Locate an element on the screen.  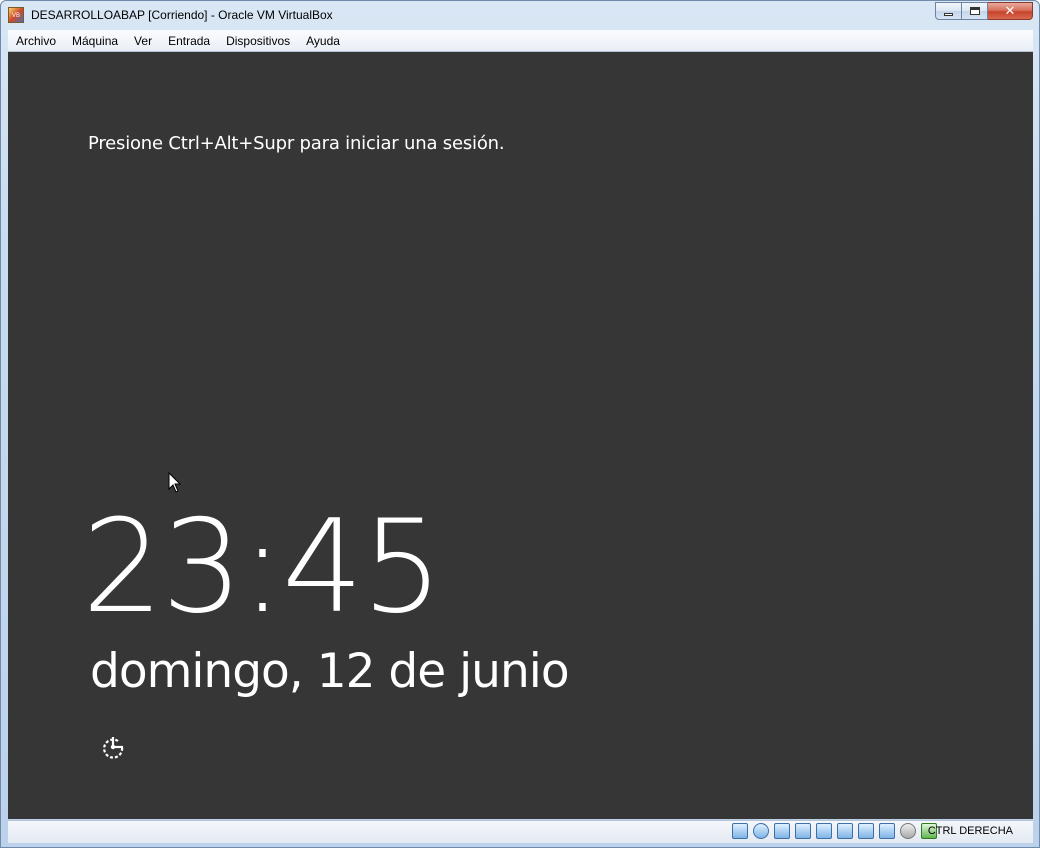
menu-ayuda: Ayuda is located at coordinates (323, 41).